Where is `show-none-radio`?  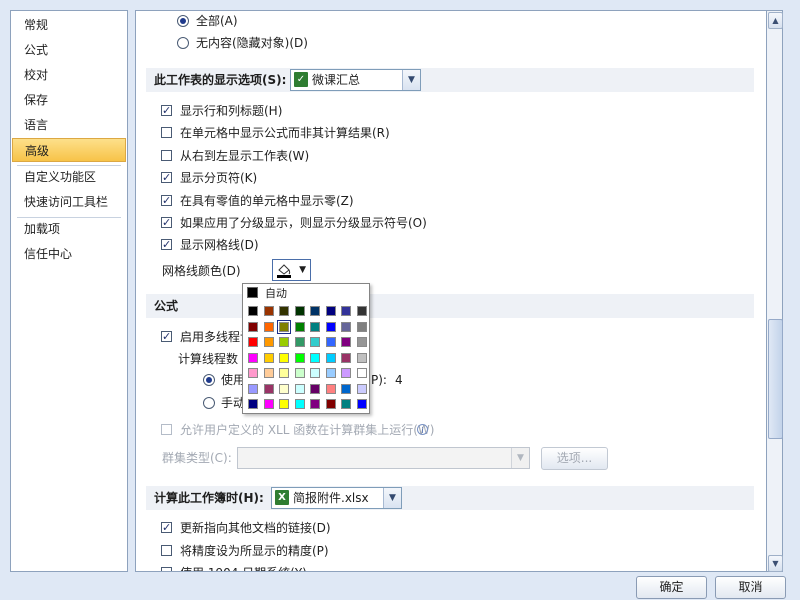 show-none-radio is located at coordinates (183, 43).